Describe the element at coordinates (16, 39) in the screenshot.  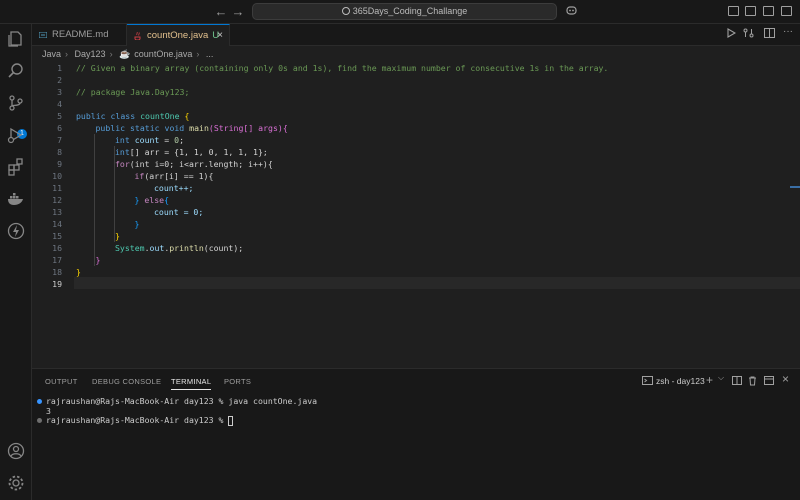
I see `explorer-icon` at that location.